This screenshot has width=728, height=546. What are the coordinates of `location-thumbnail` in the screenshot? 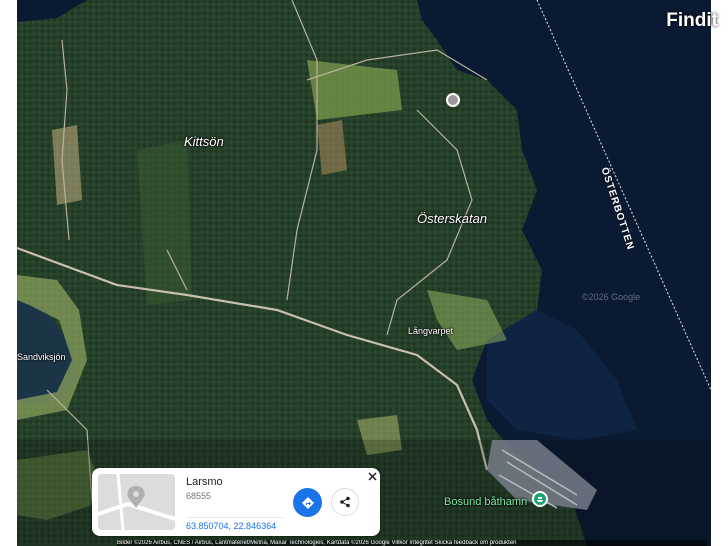 It's located at (136, 502).